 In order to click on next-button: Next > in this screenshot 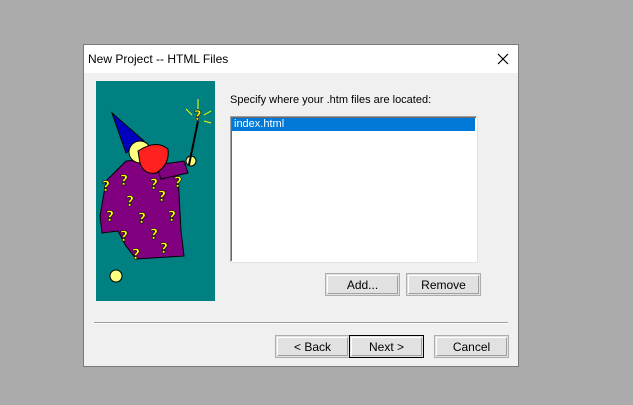, I will do `click(386, 346)`.